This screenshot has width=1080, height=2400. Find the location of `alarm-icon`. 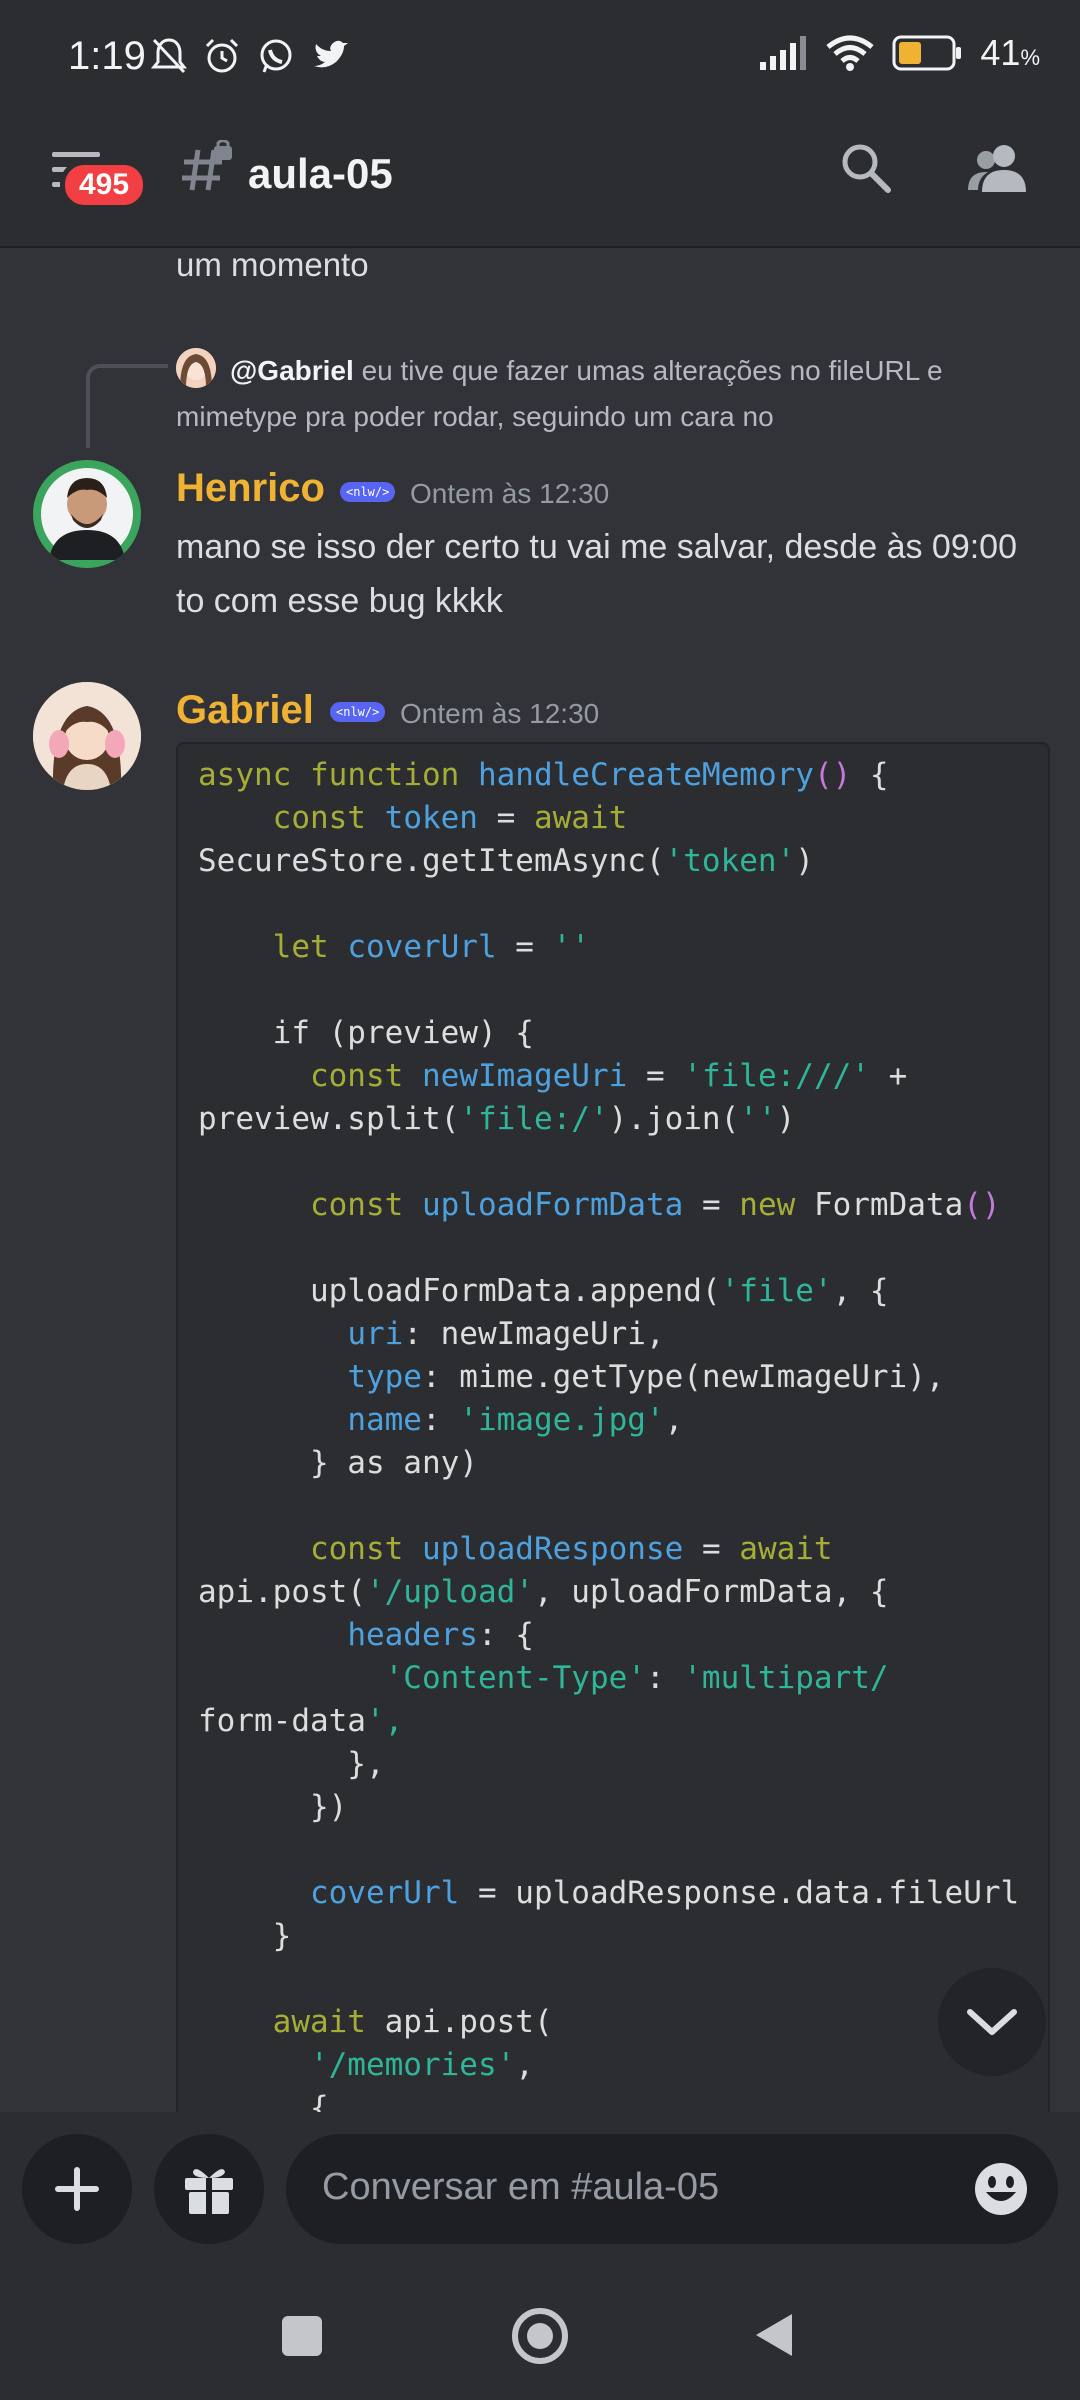

alarm-icon is located at coordinates (222, 55).